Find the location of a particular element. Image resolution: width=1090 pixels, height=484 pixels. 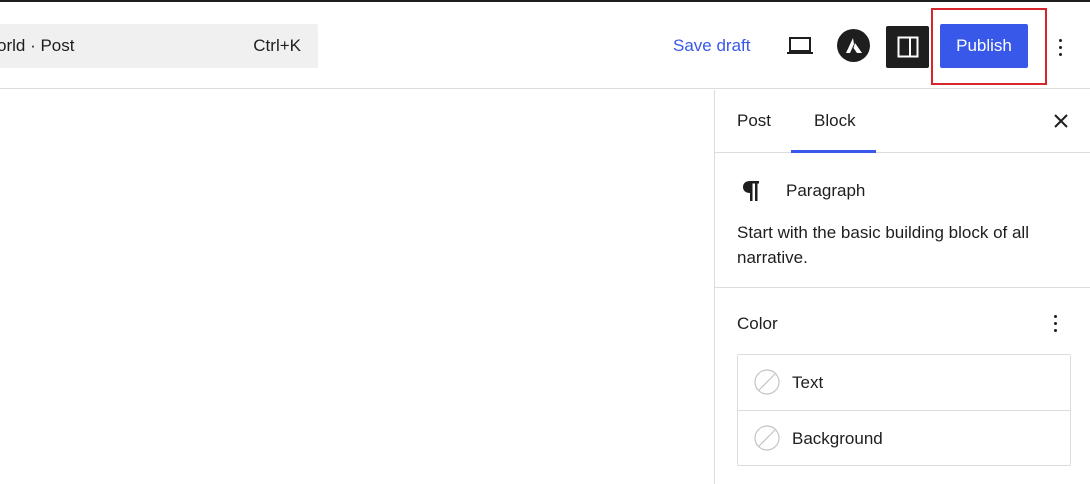

settings-sidebar-toggle is located at coordinates (907, 47).